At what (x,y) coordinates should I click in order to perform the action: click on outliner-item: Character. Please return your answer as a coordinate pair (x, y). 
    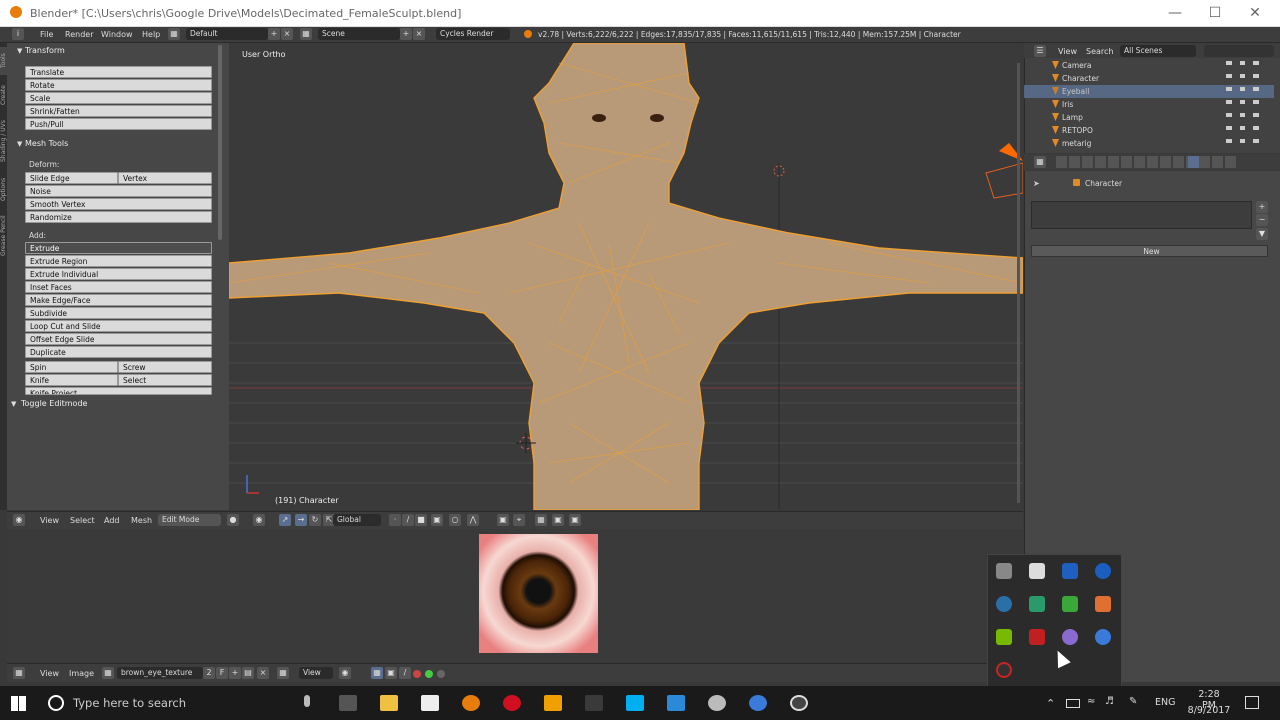
    Looking at the image, I should click on (1149, 78).